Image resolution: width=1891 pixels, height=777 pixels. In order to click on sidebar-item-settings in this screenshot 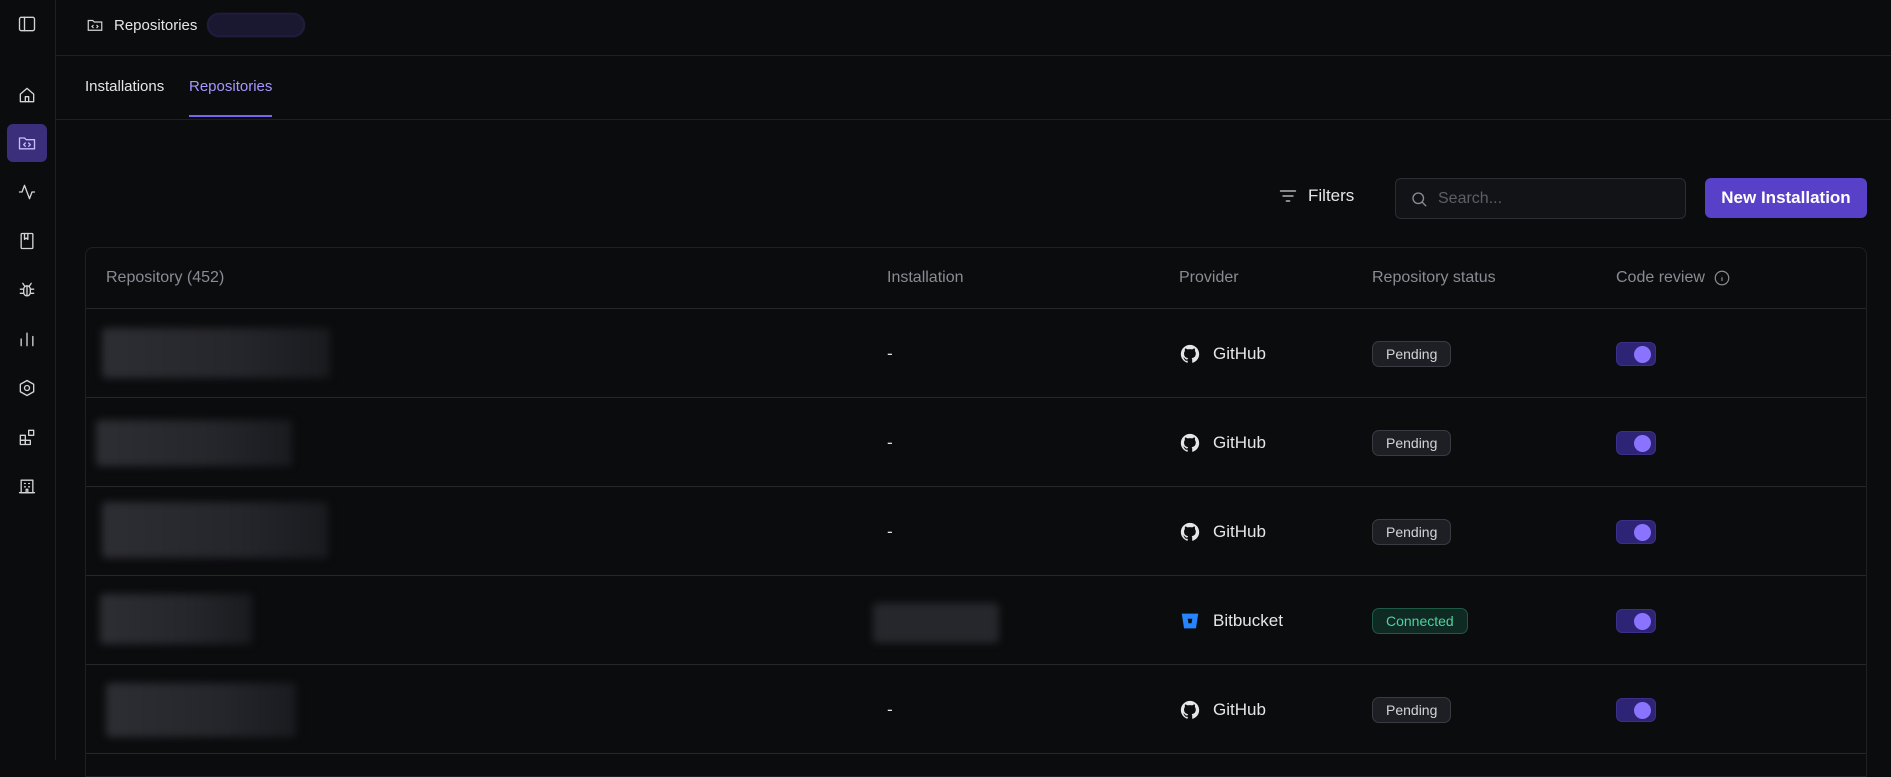, I will do `click(27, 388)`.